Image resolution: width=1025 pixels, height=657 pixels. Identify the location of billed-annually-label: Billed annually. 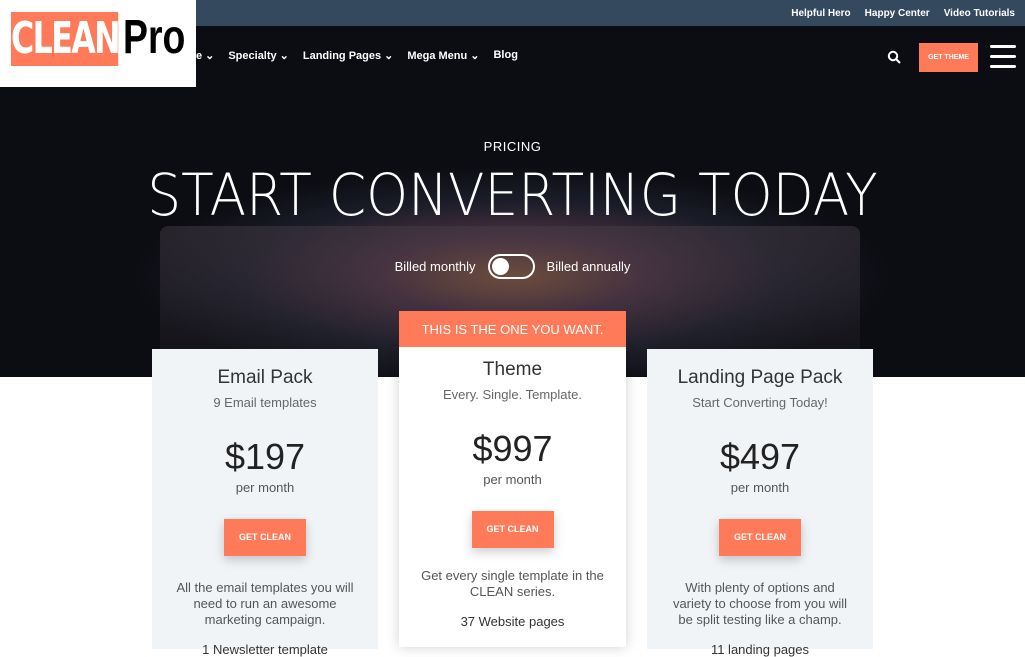
(588, 266).